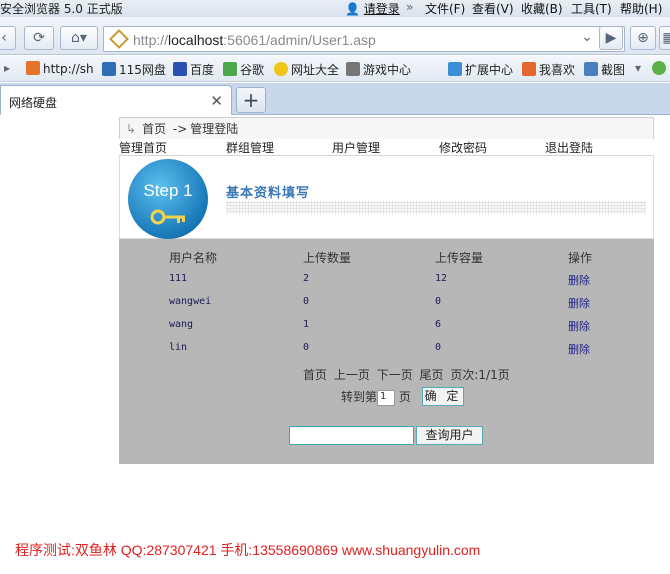 The width and height of the screenshot is (670, 574). I want to click on fav-item-0: http://sh, so click(60, 68).